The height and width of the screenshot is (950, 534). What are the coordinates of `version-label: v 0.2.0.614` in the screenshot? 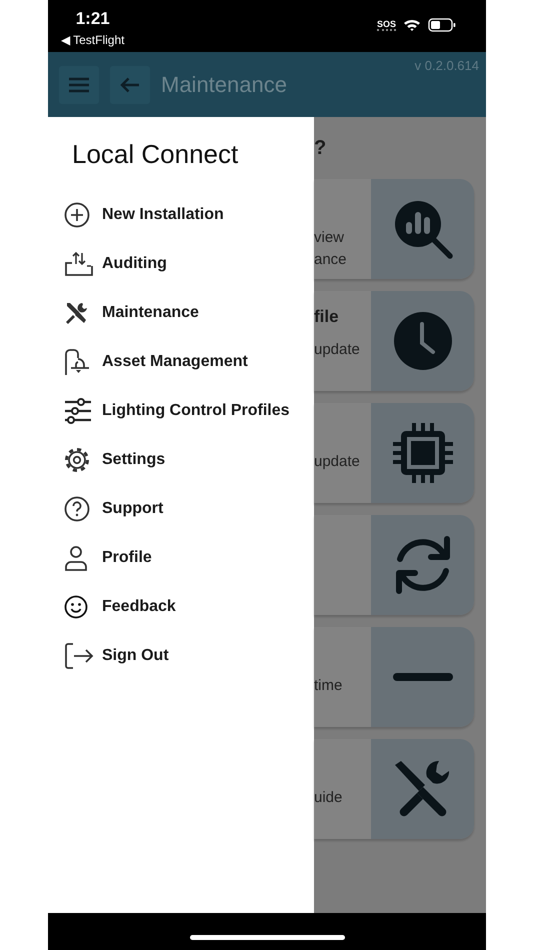 It's located at (446, 65).